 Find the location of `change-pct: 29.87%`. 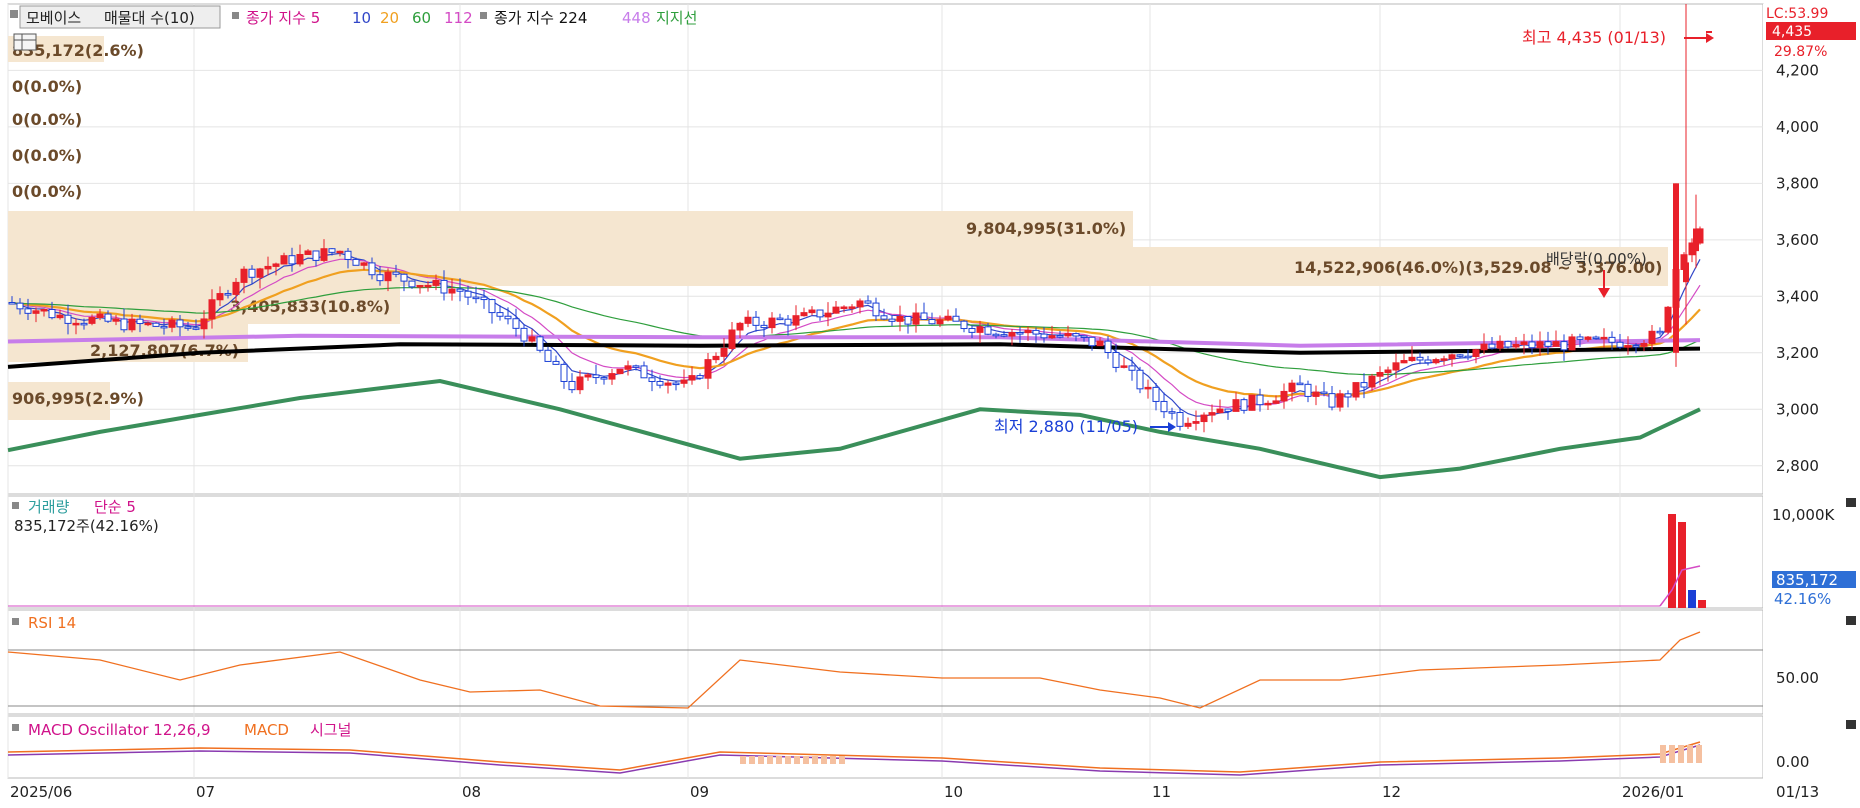

change-pct: 29.87% is located at coordinates (1800, 52).